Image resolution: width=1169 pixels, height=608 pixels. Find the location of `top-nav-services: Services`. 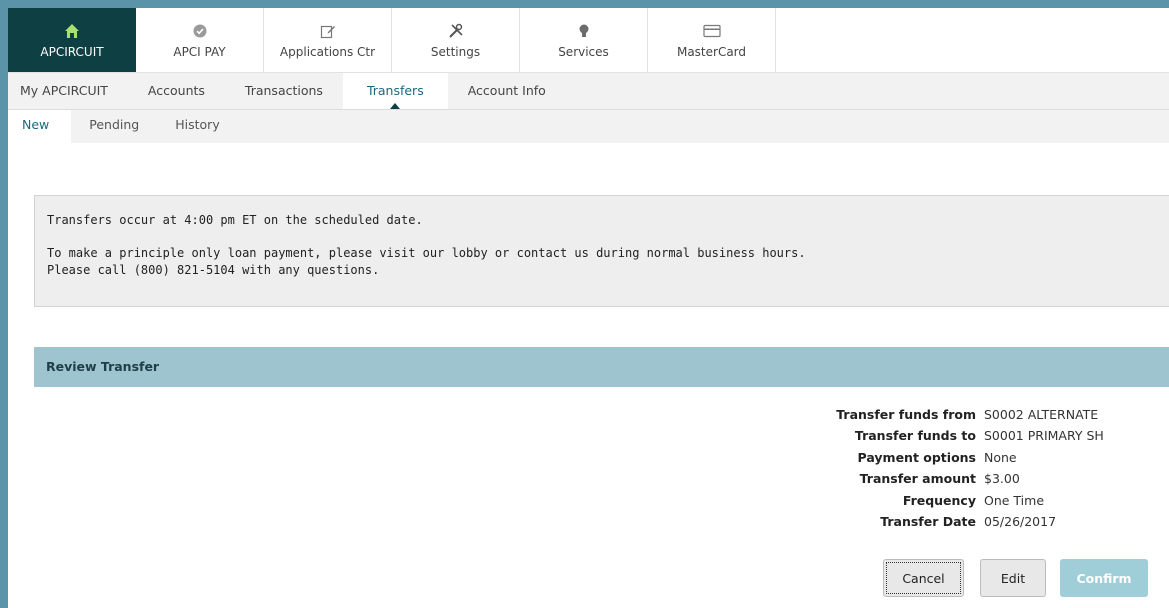

top-nav-services: Services is located at coordinates (584, 40).